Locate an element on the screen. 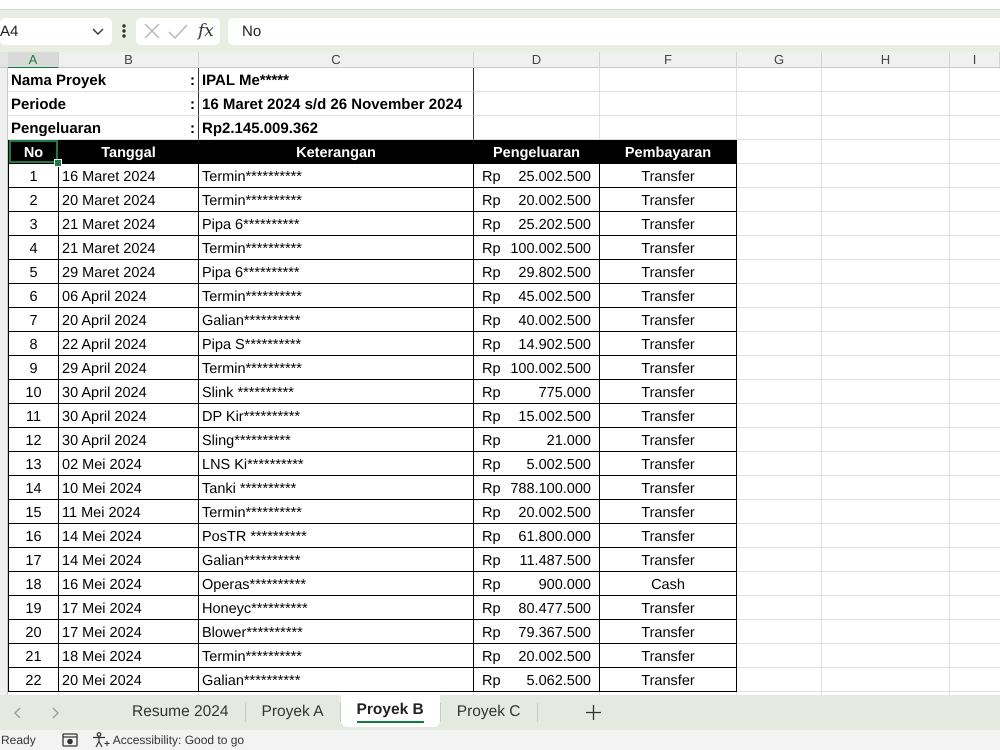  table-cell: 16 is located at coordinates (33, 536).